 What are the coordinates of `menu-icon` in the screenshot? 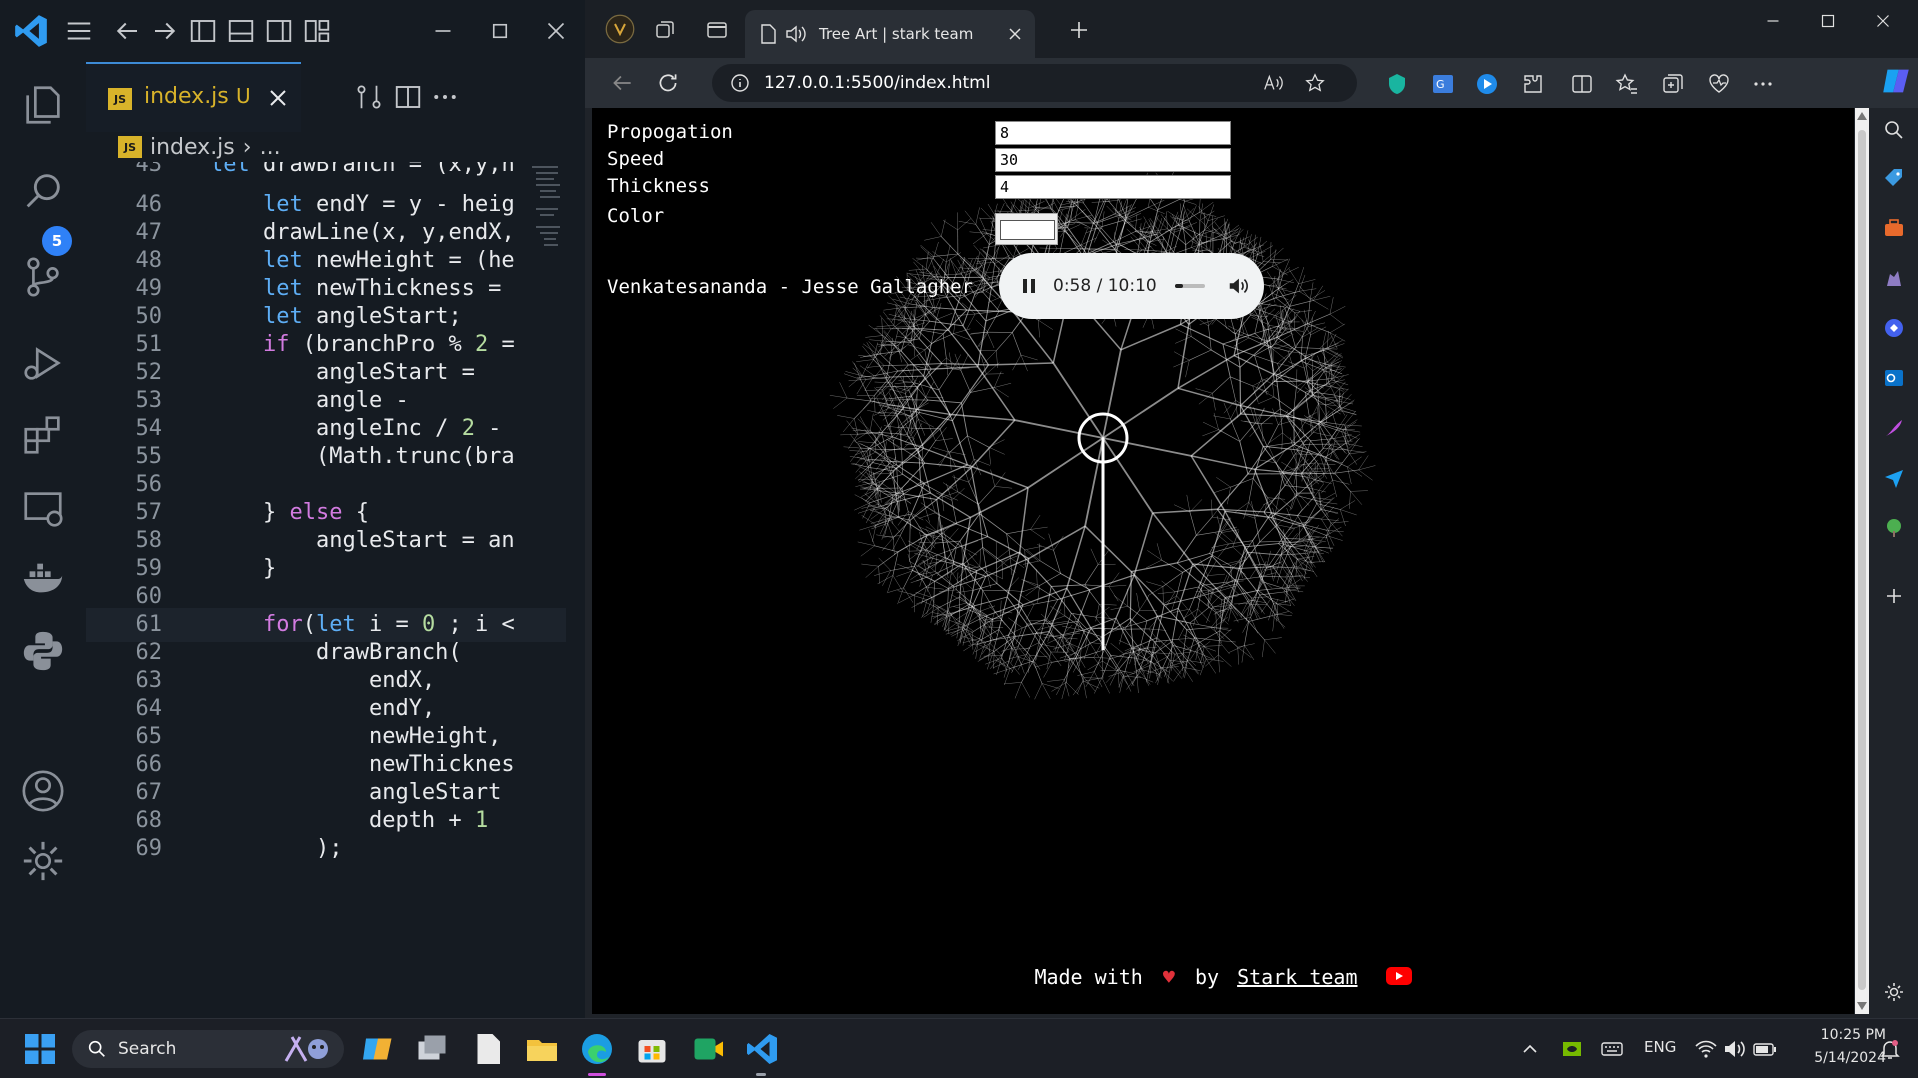 It's located at (79, 31).